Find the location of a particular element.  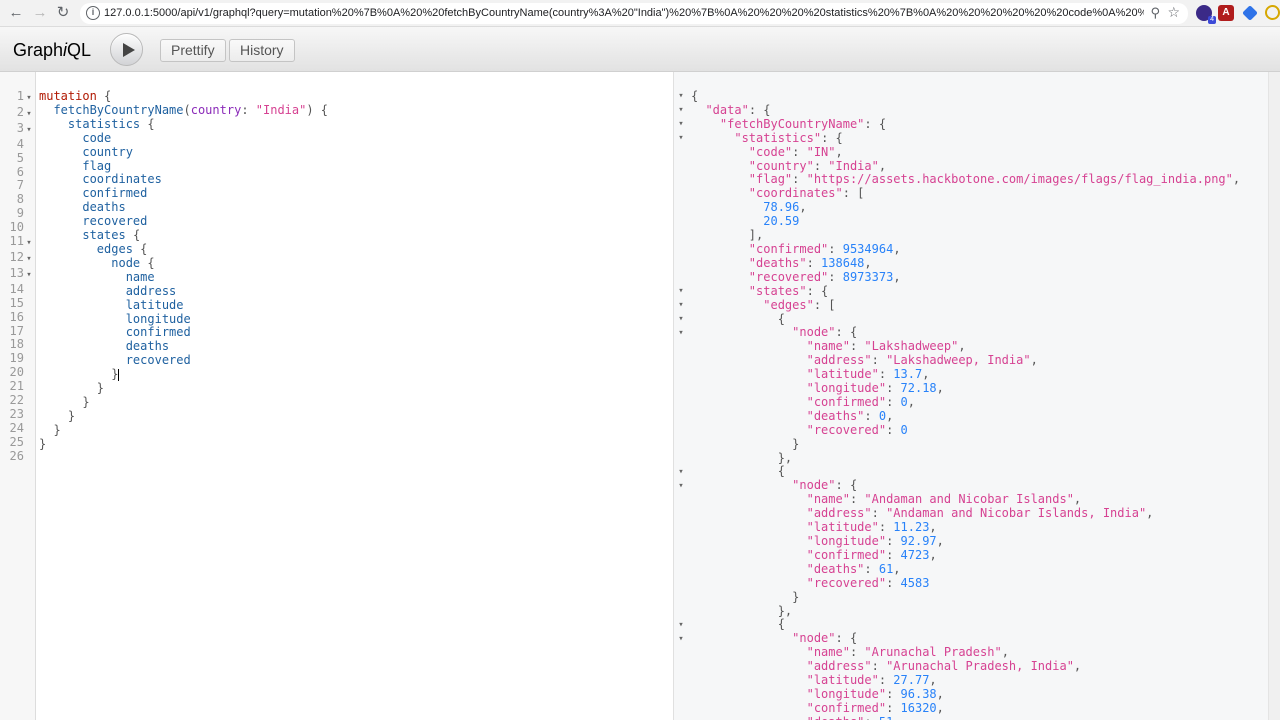

line-number-text: 25 is located at coordinates (16, 441).